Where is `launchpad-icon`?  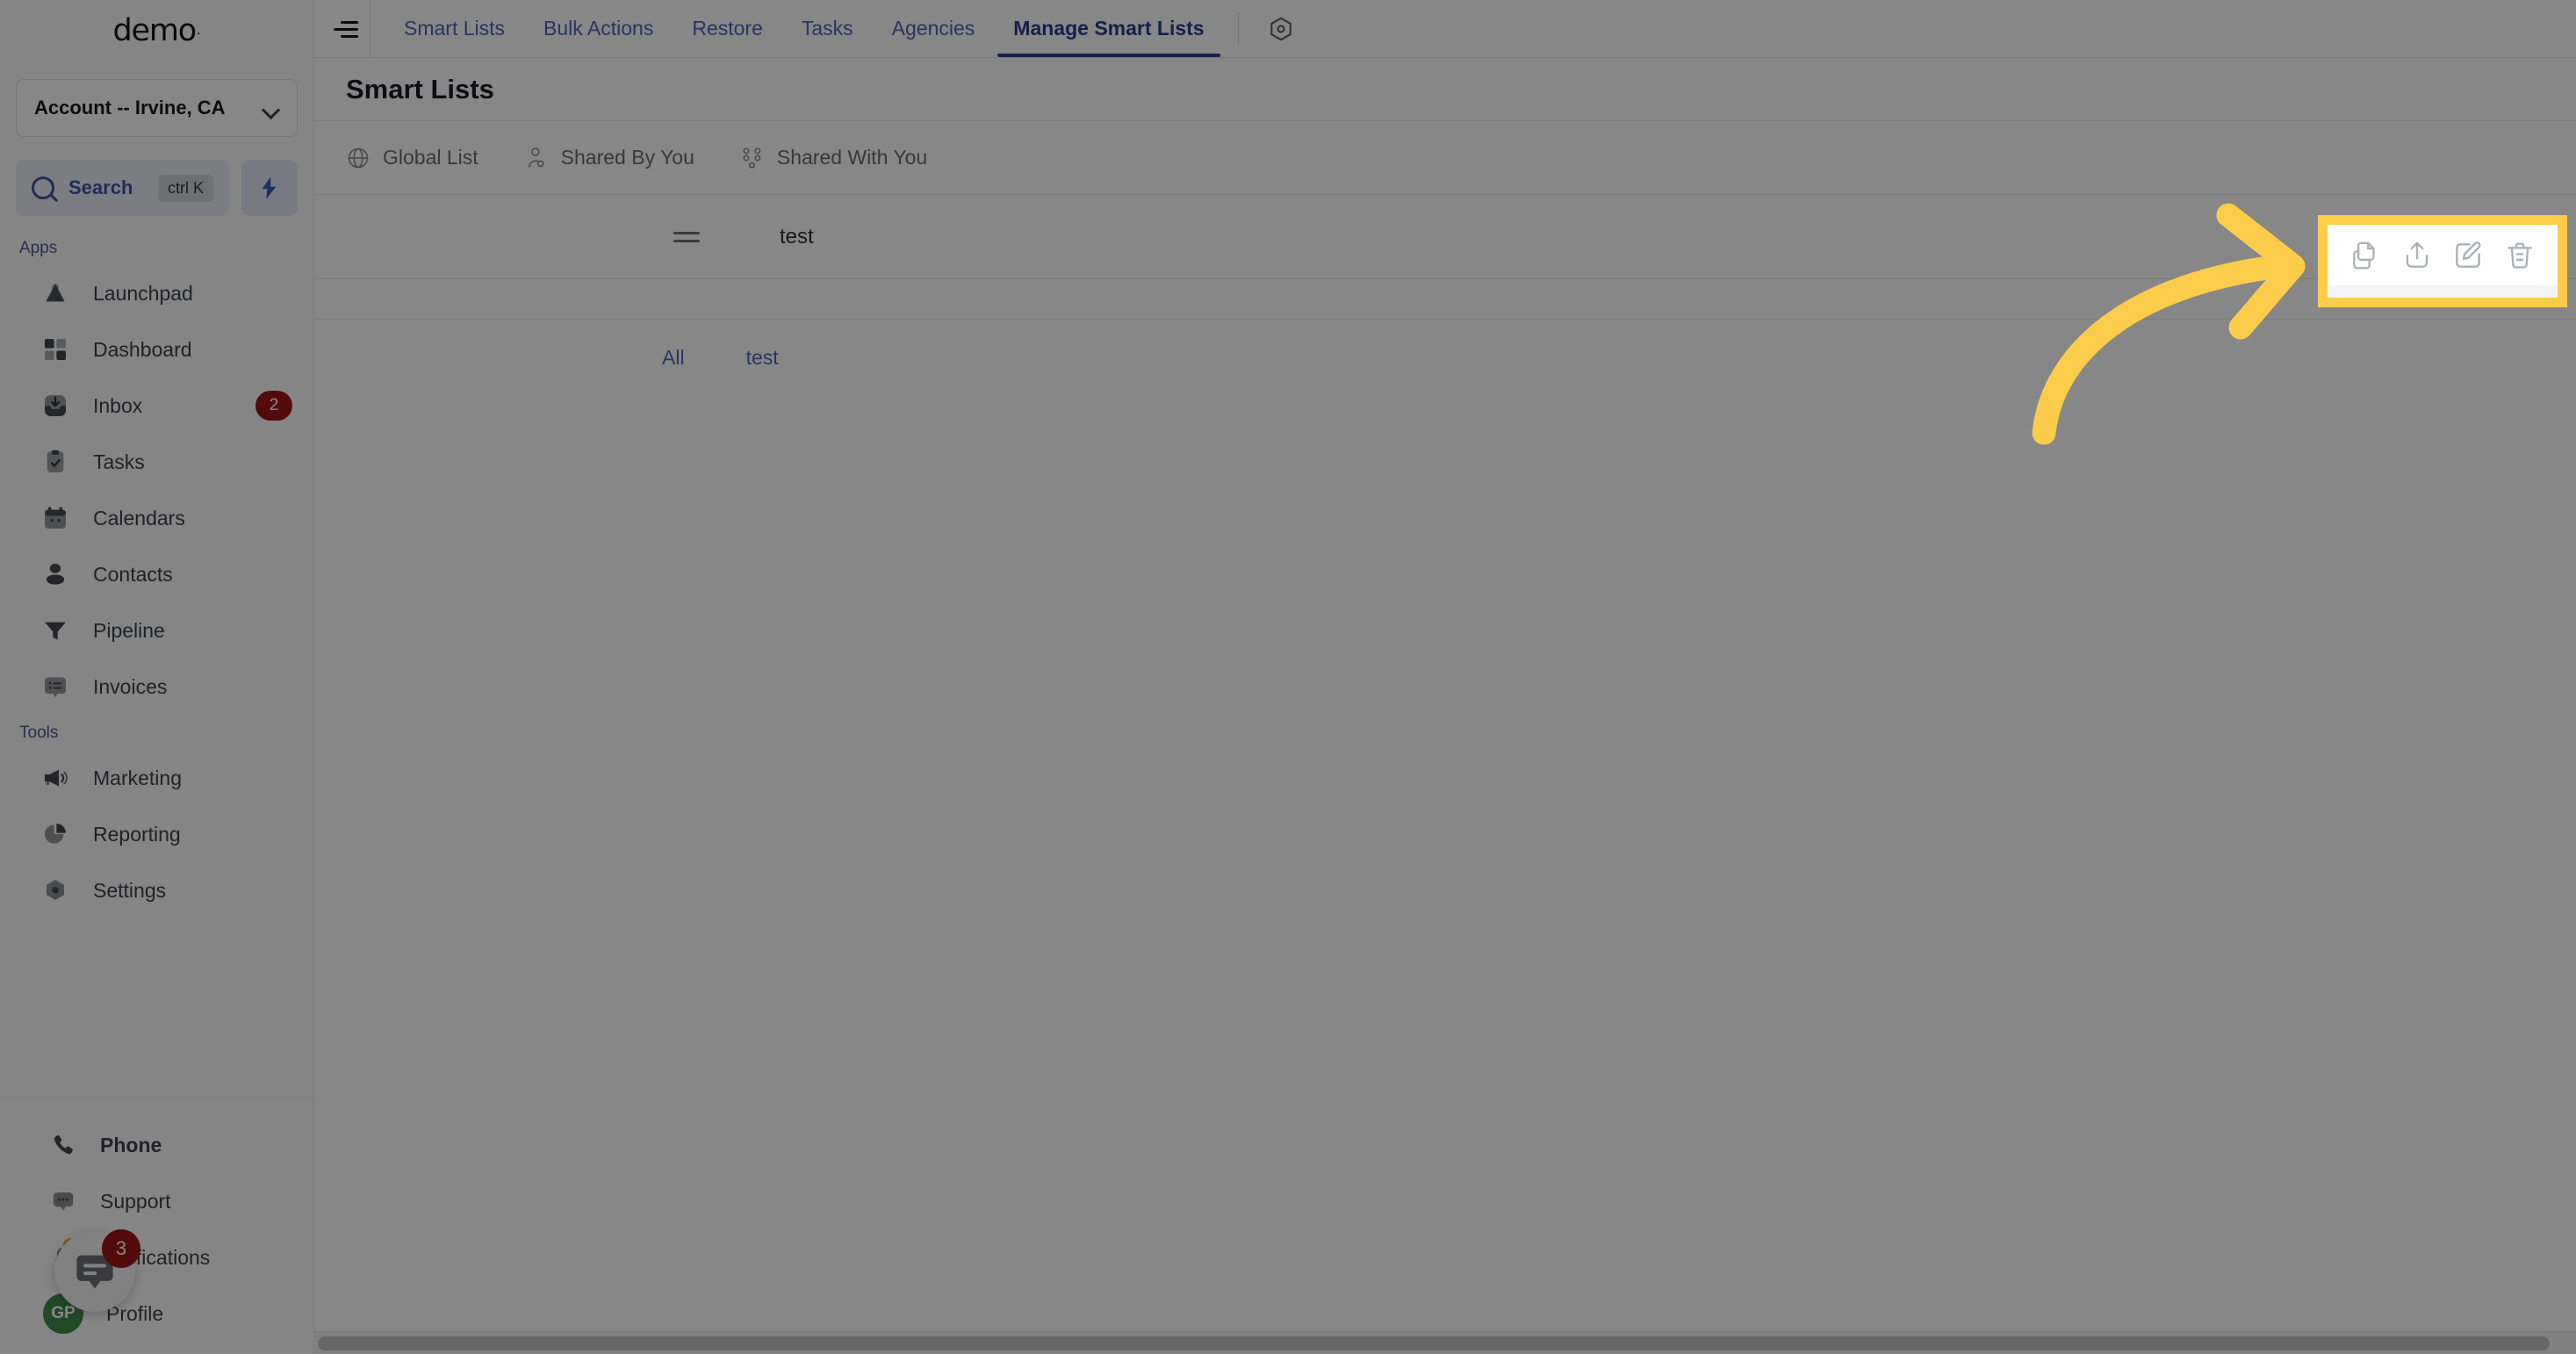
launchpad-icon is located at coordinates (55, 293).